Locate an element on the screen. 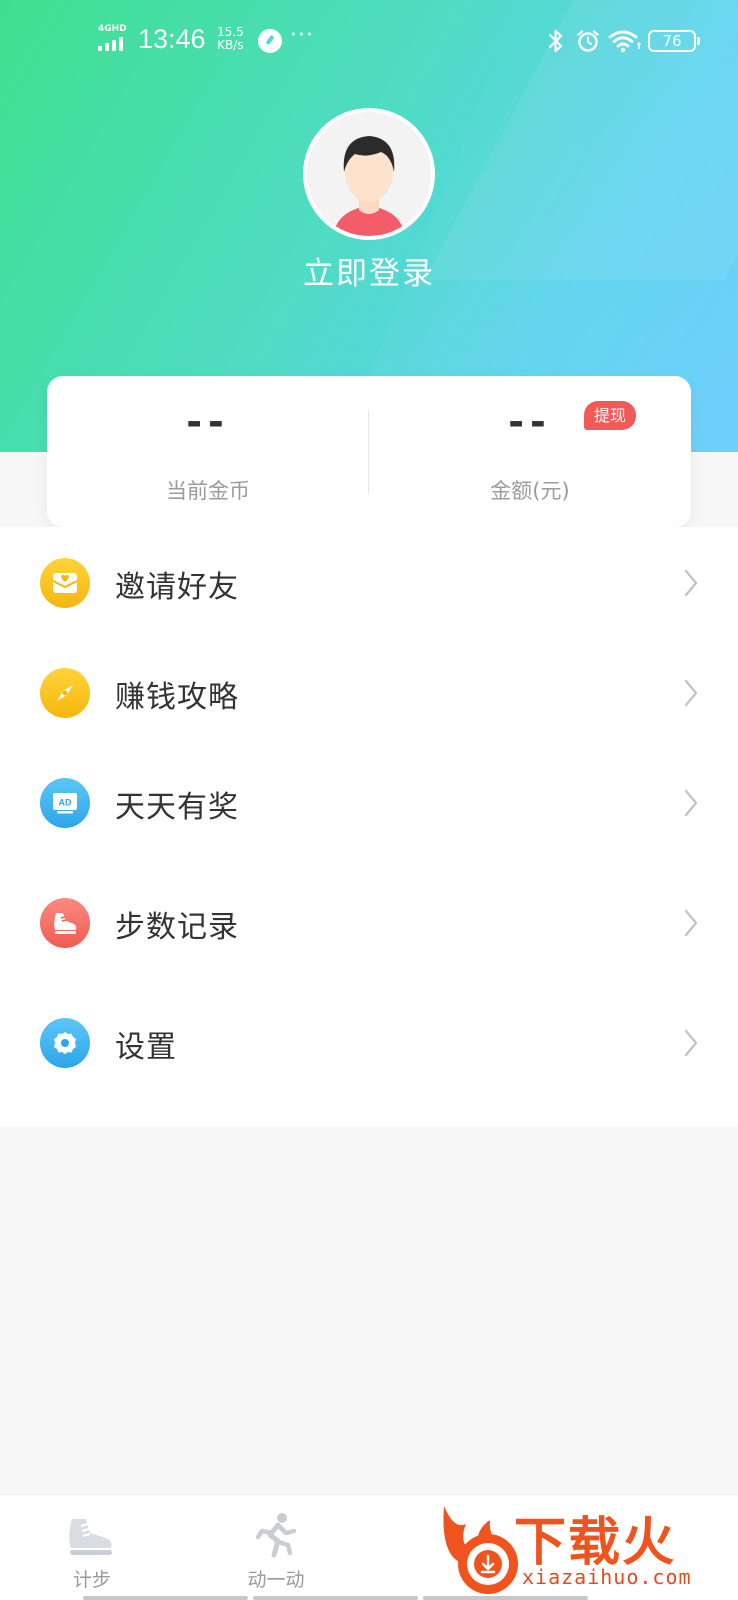  speed-unit: KB/s is located at coordinates (230, 45).